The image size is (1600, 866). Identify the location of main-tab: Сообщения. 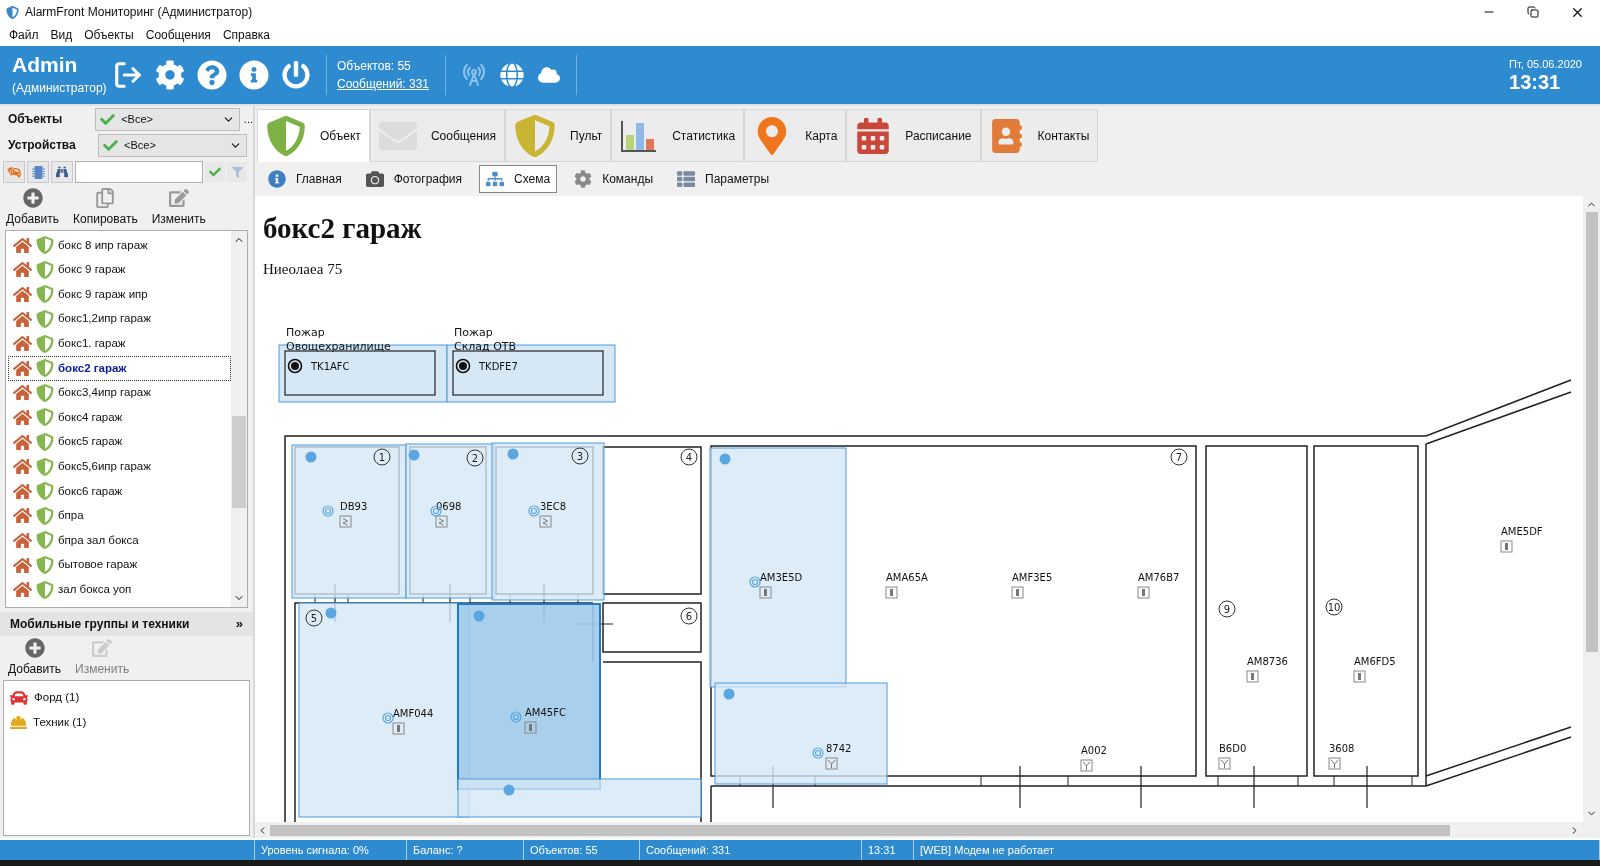
(437, 135).